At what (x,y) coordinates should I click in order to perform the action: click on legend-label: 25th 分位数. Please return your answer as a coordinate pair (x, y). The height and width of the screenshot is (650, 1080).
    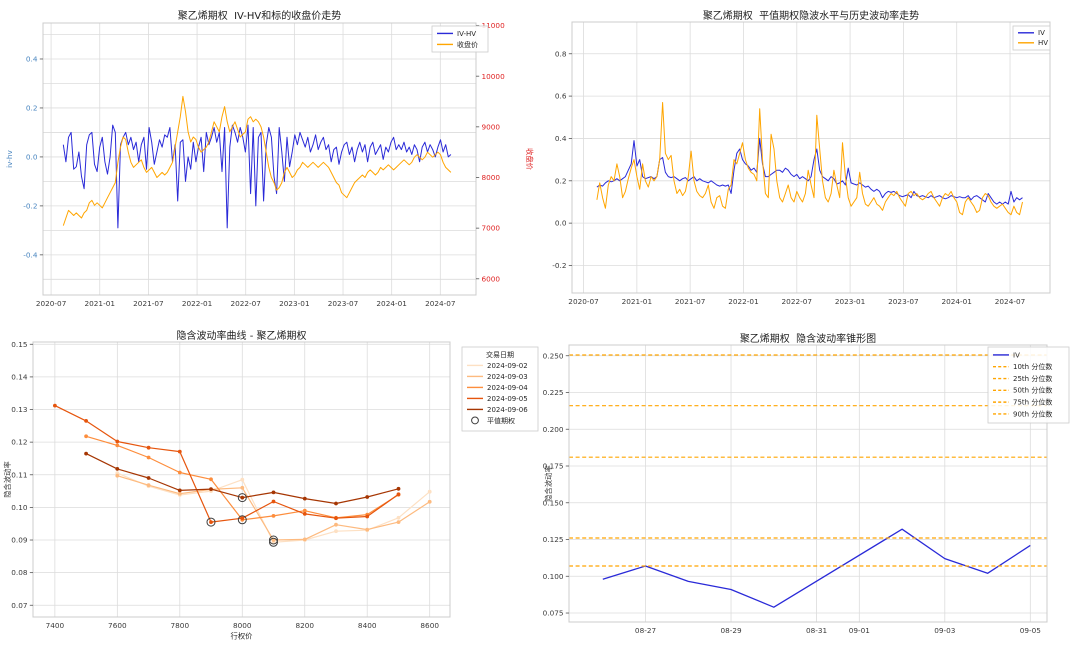
    Looking at the image, I should click on (1032, 378).